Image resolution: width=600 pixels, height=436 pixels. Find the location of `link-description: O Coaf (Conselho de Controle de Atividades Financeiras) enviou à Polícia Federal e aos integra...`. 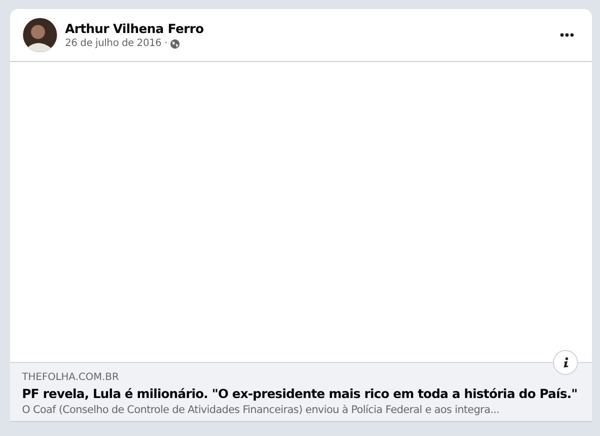

link-description: O Coaf (Conselho de Controle de Atividades Financeiras) enviou à Polícia Federal e aos integra... is located at coordinates (261, 410).